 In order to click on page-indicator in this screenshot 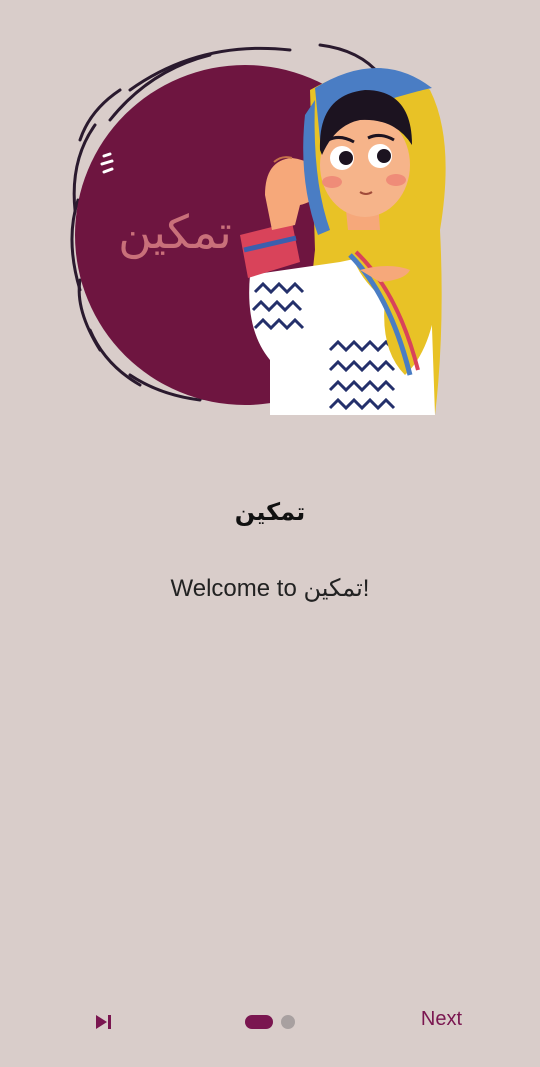, I will do `click(270, 1022)`.